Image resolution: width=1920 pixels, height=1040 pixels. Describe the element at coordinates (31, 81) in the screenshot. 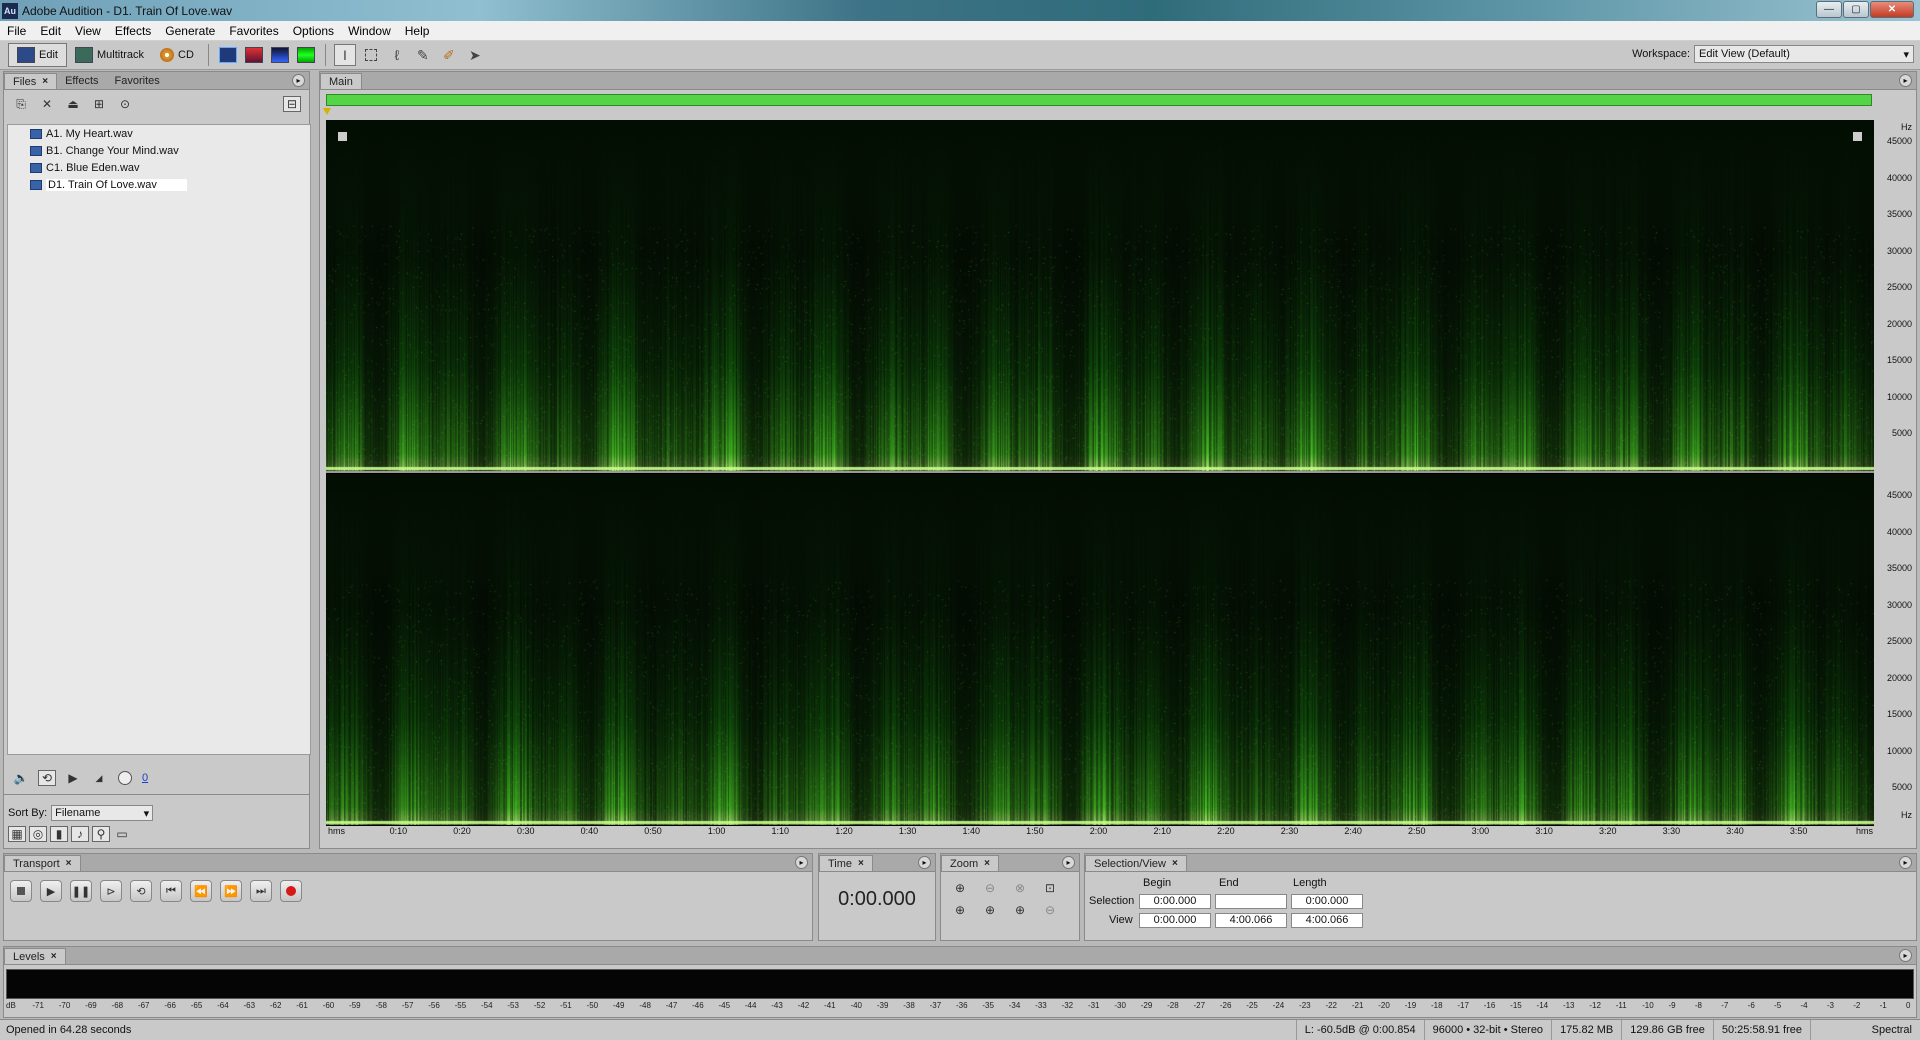

I see `tab-files: Files ×` at that location.